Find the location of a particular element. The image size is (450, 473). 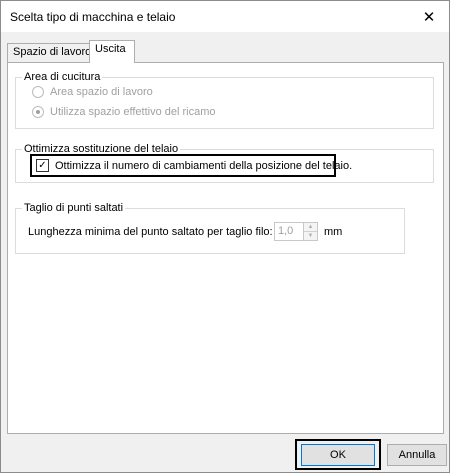

radio-utilizza-spazio-effettivo: Utilizza spazio effettivo del ricamo is located at coordinates (123, 112).